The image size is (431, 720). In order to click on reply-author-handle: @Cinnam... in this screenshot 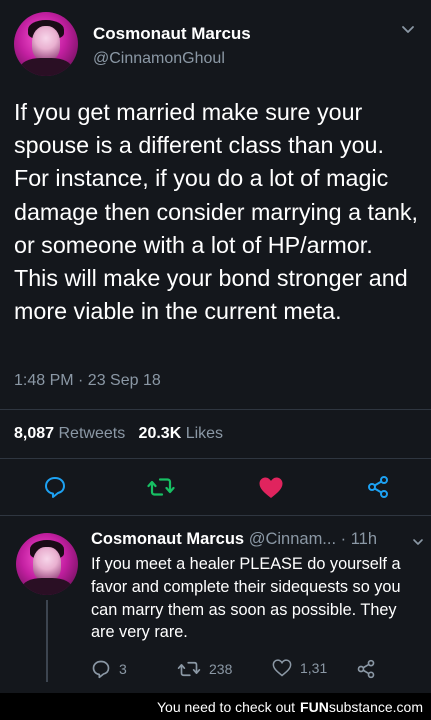, I will do `click(292, 539)`.